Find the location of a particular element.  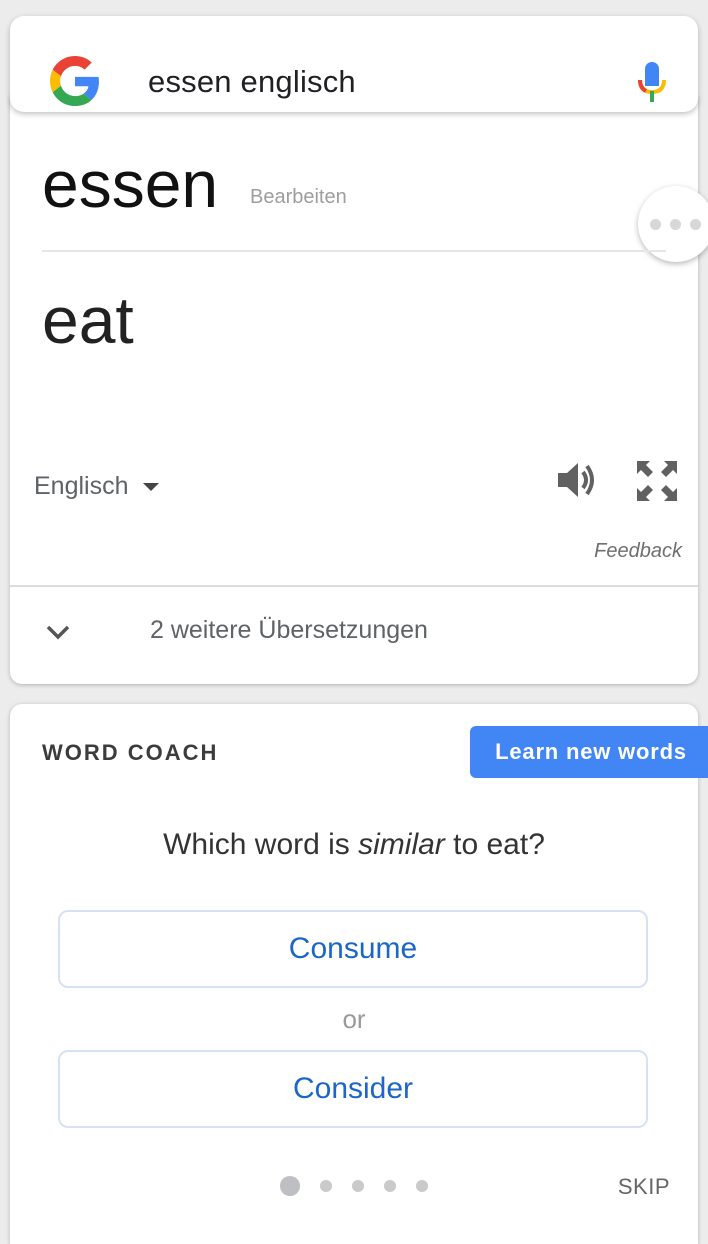

skip-button: SKIP is located at coordinates (644, 1187).